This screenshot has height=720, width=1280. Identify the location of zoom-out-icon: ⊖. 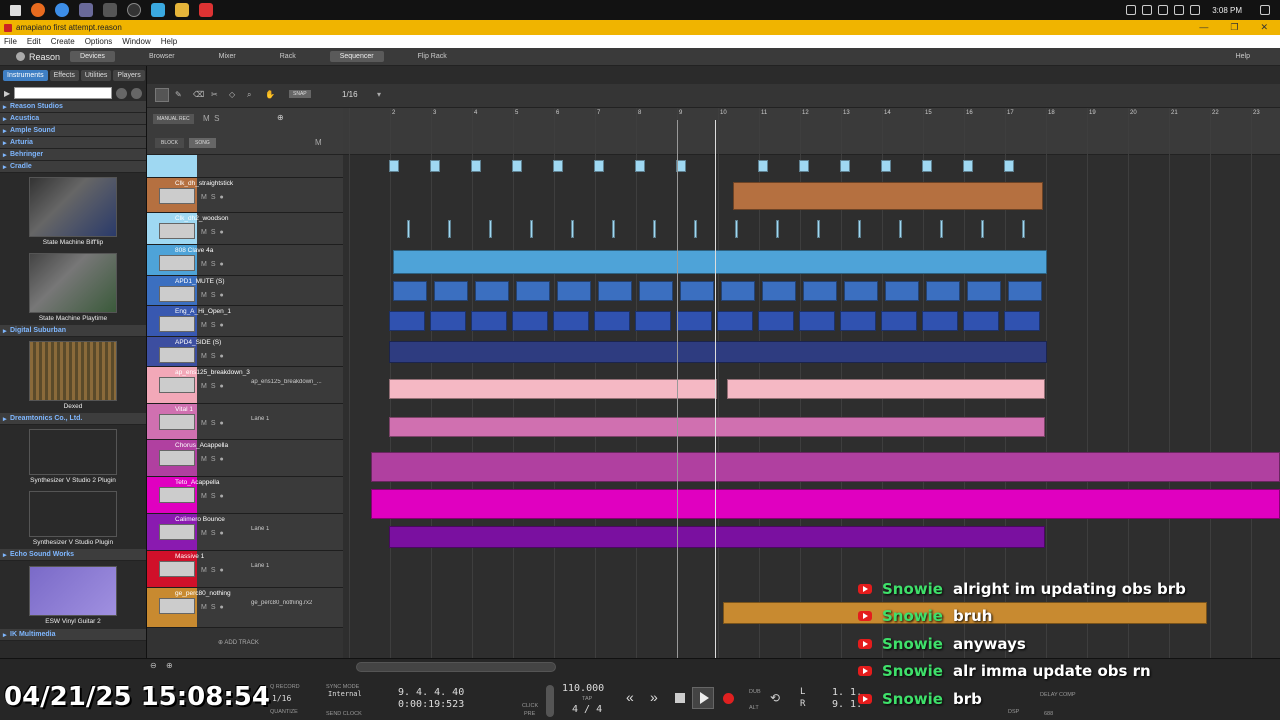
(153, 665).